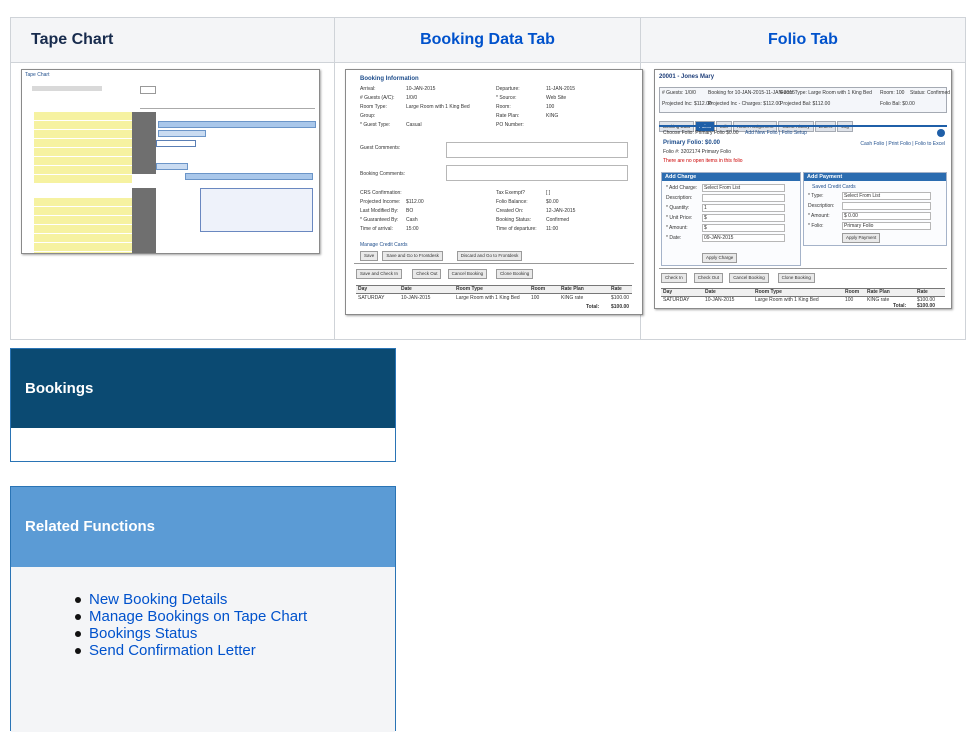  I want to click on link-new-booking-details: New Booking Details, so click(158, 599).